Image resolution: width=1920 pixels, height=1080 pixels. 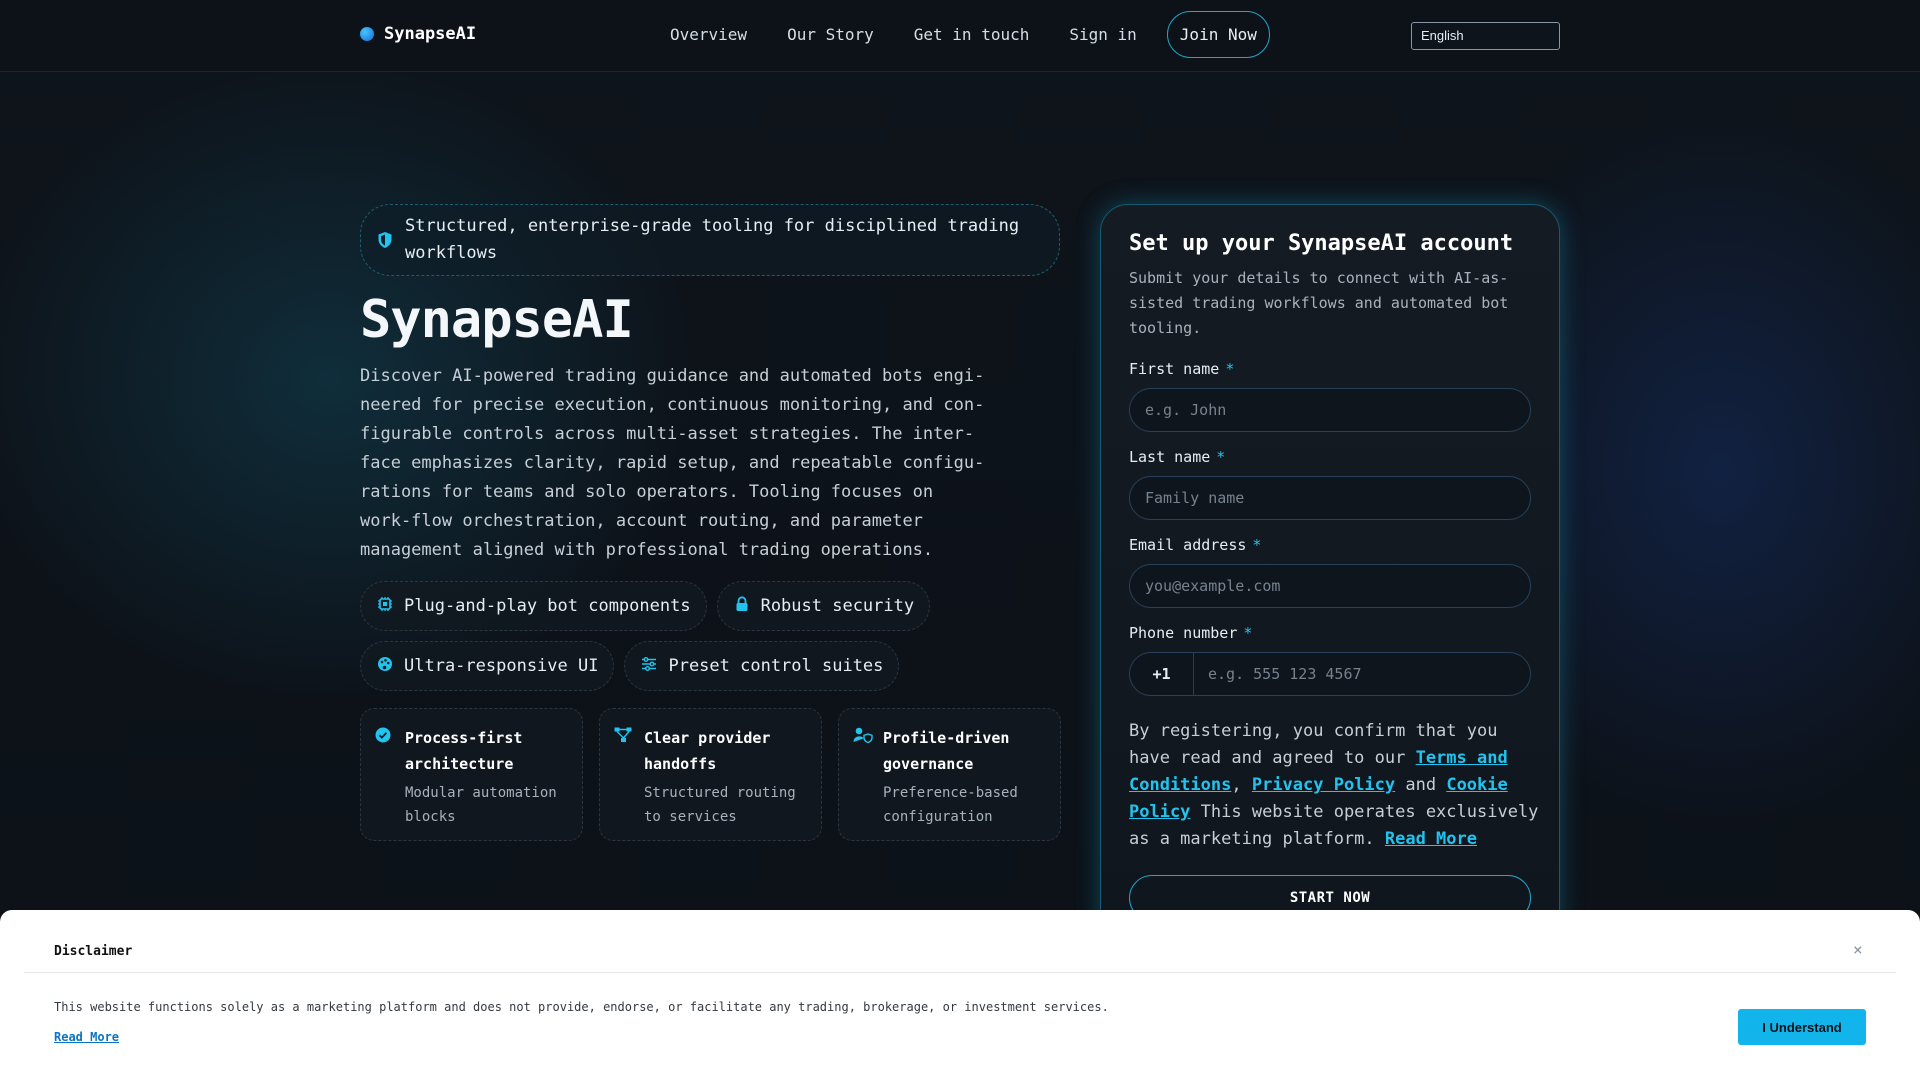 What do you see at coordinates (776, 666) in the screenshot?
I see `feature-tag-label: Preset control suites` at bounding box center [776, 666].